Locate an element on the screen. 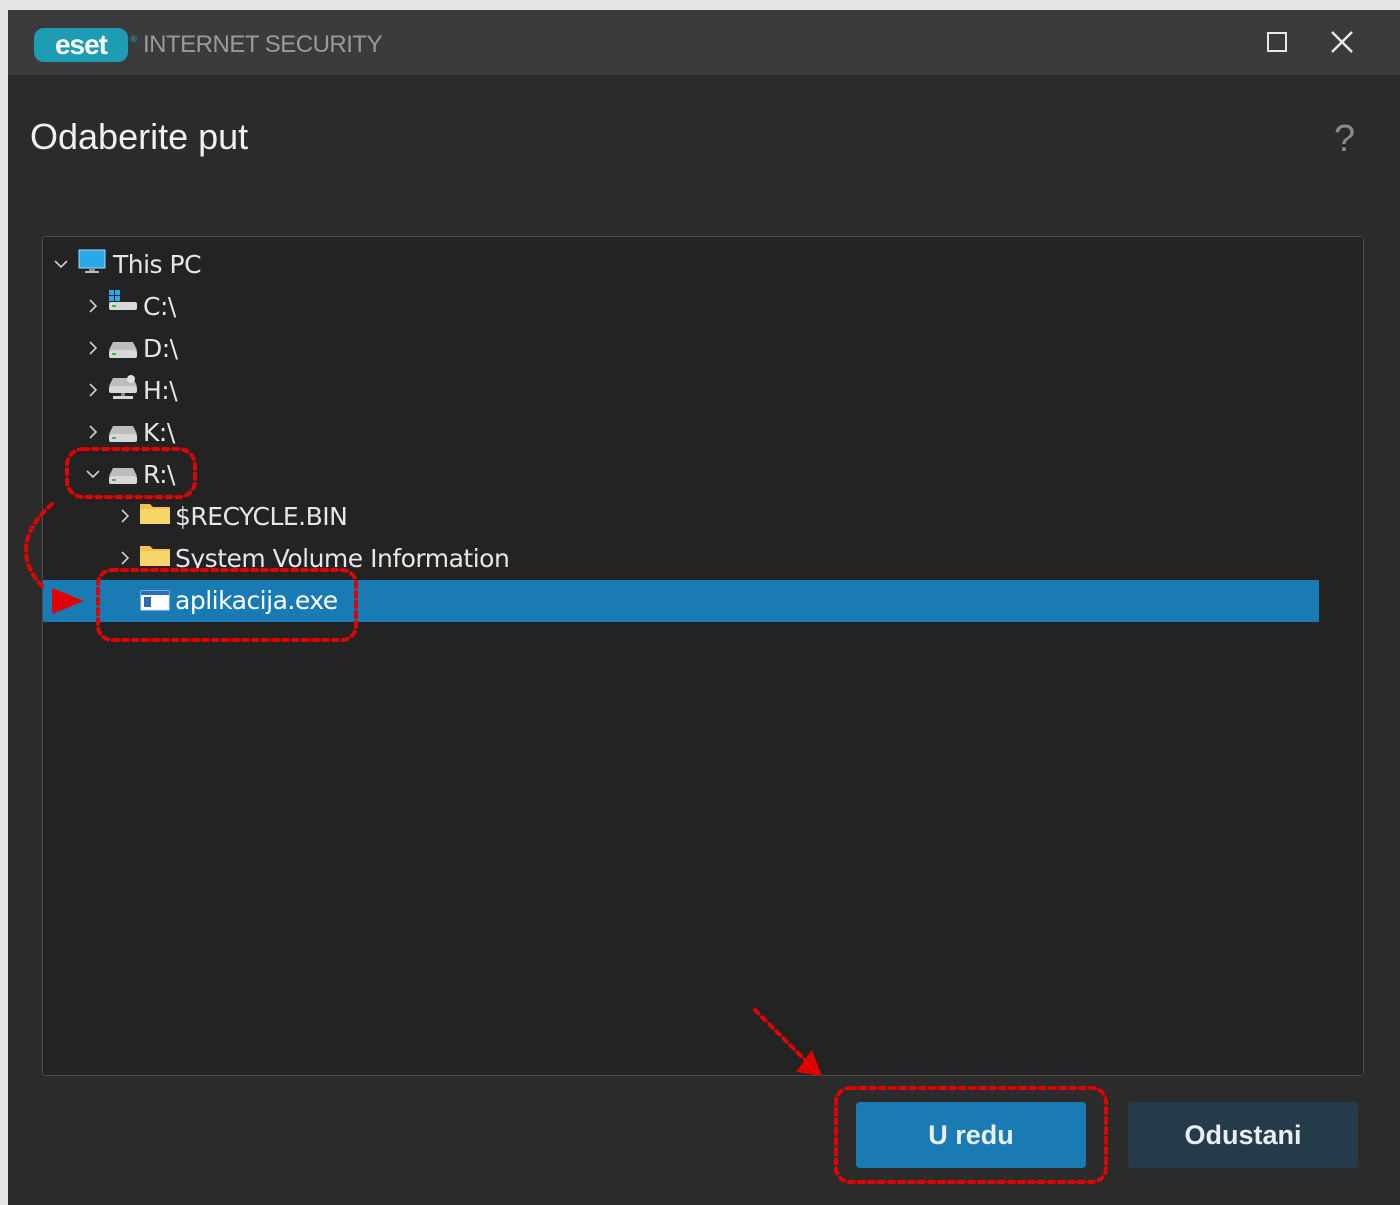  title-bar: eset ® INTERNET SECURITY is located at coordinates (704, 42).